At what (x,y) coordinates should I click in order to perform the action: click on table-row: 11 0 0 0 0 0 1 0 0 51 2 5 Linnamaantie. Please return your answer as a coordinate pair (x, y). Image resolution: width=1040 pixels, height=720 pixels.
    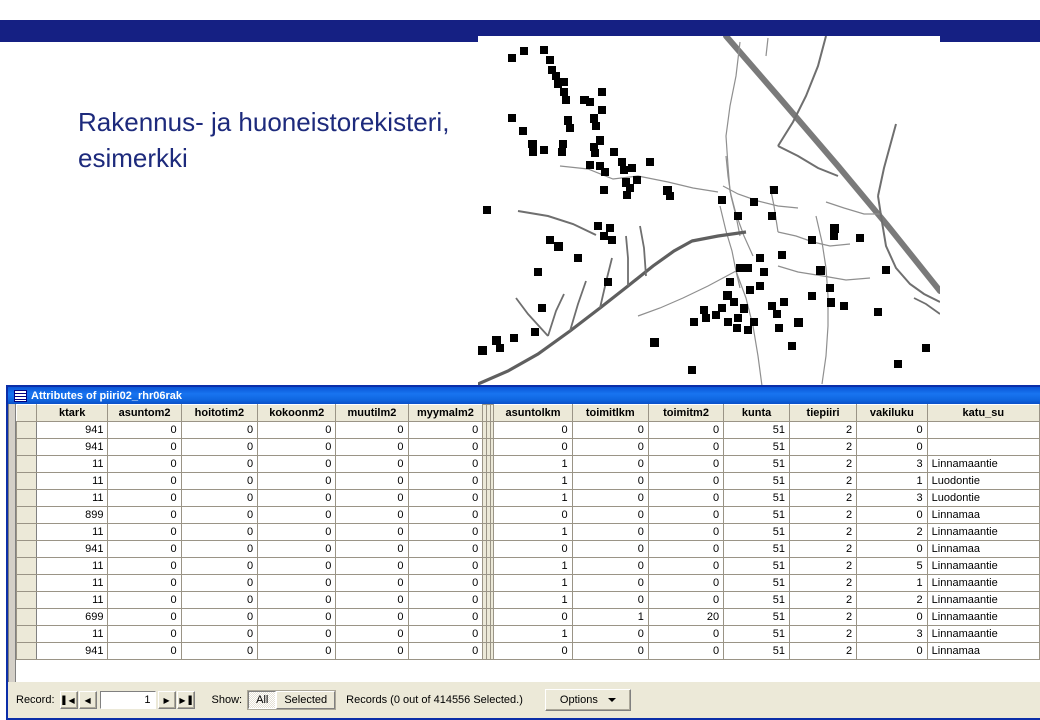
    Looking at the image, I should click on (528, 566).